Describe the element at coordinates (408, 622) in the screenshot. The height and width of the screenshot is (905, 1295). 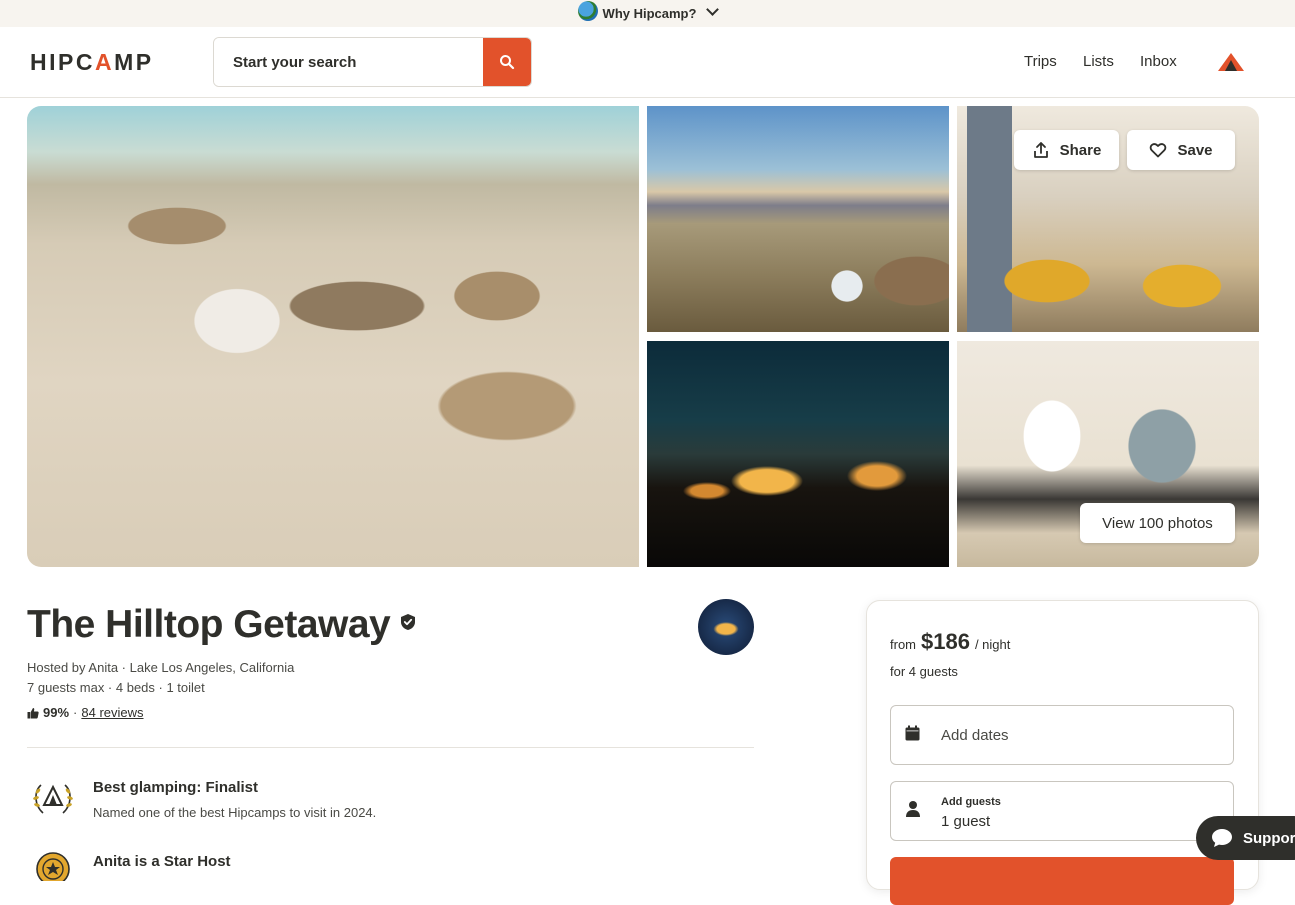
I see `verified-badge-icon` at that location.